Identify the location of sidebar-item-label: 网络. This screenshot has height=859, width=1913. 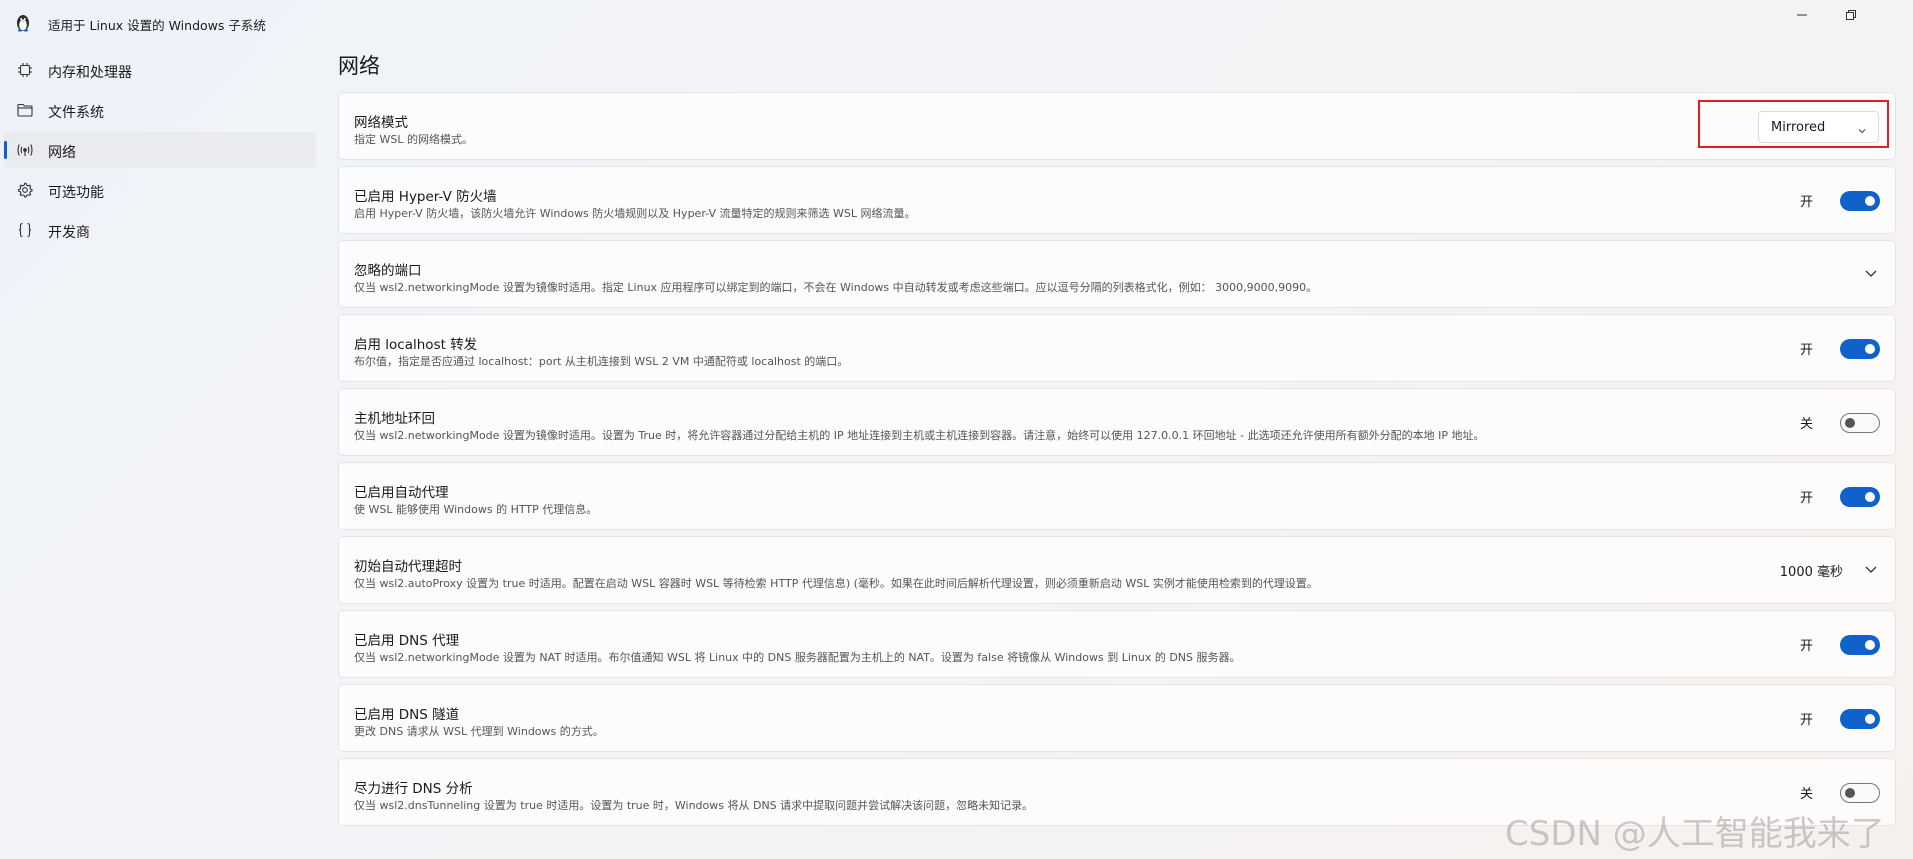
(62, 153).